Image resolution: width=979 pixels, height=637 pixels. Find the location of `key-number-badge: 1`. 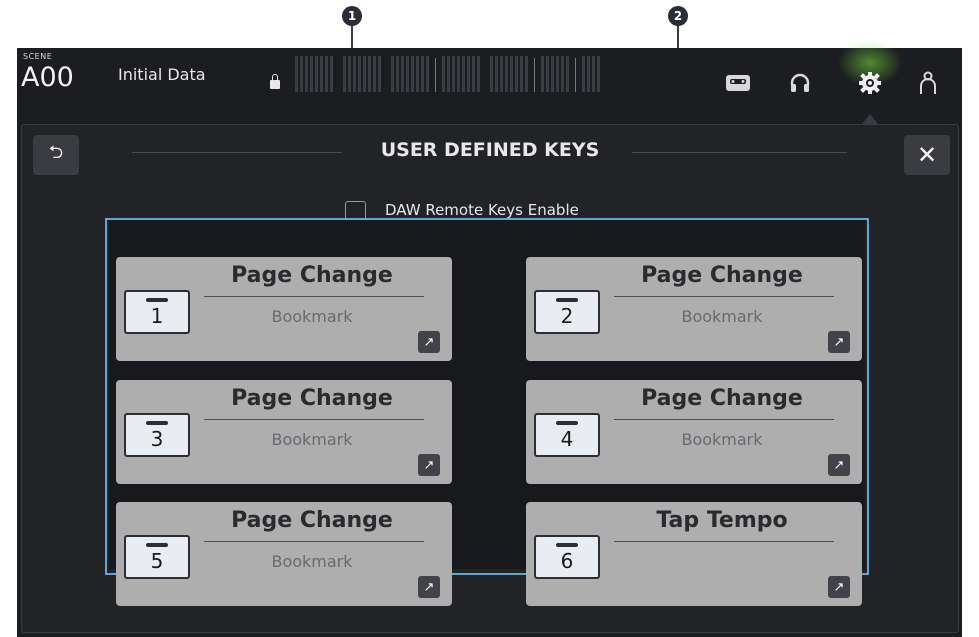

key-number-badge: 1 is located at coordinates (157, 312).